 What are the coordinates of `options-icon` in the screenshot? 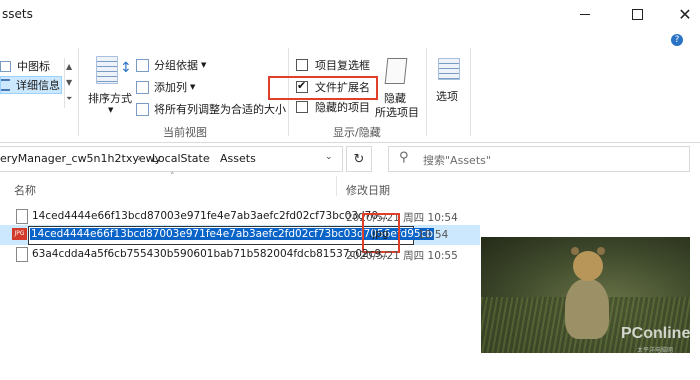 It's located at (449, 69).